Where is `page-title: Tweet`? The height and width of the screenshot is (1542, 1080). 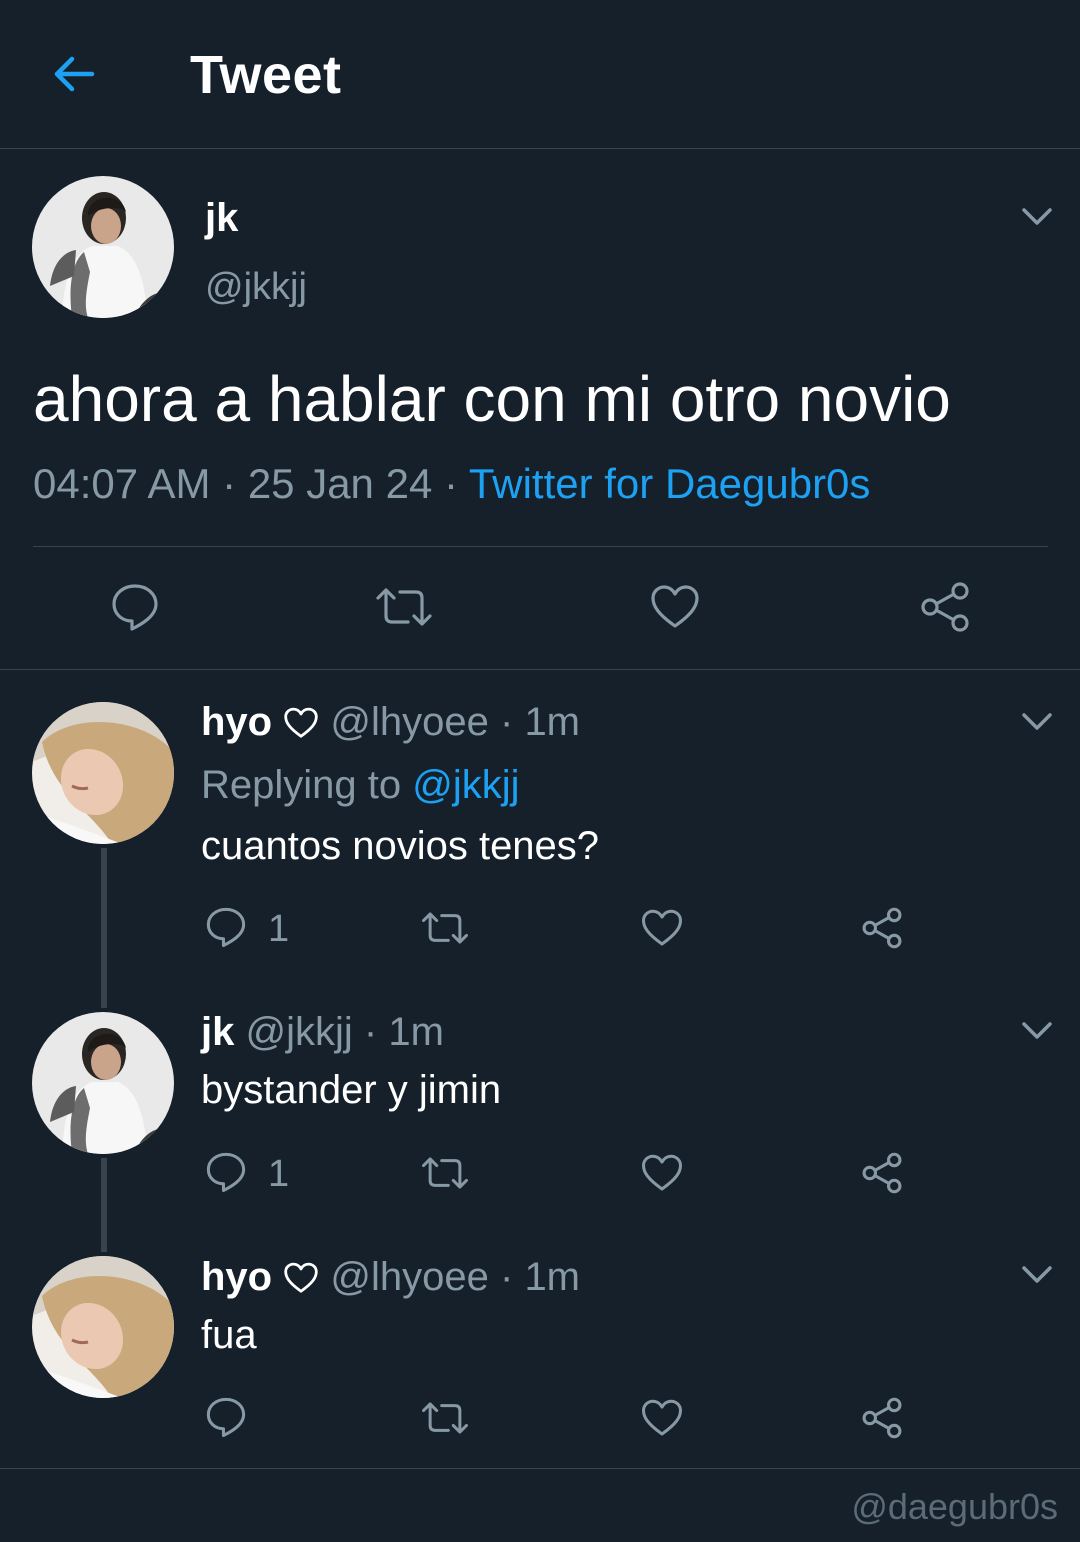 page-title: Tweet is located at coordinates (266, 75).